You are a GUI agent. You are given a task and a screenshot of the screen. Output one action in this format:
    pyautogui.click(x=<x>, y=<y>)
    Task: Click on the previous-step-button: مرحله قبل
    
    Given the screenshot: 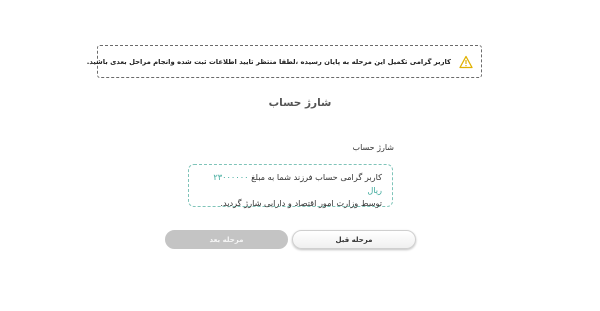 What is the action you would take?
    pyautogui.click(x=354, y=239)
    